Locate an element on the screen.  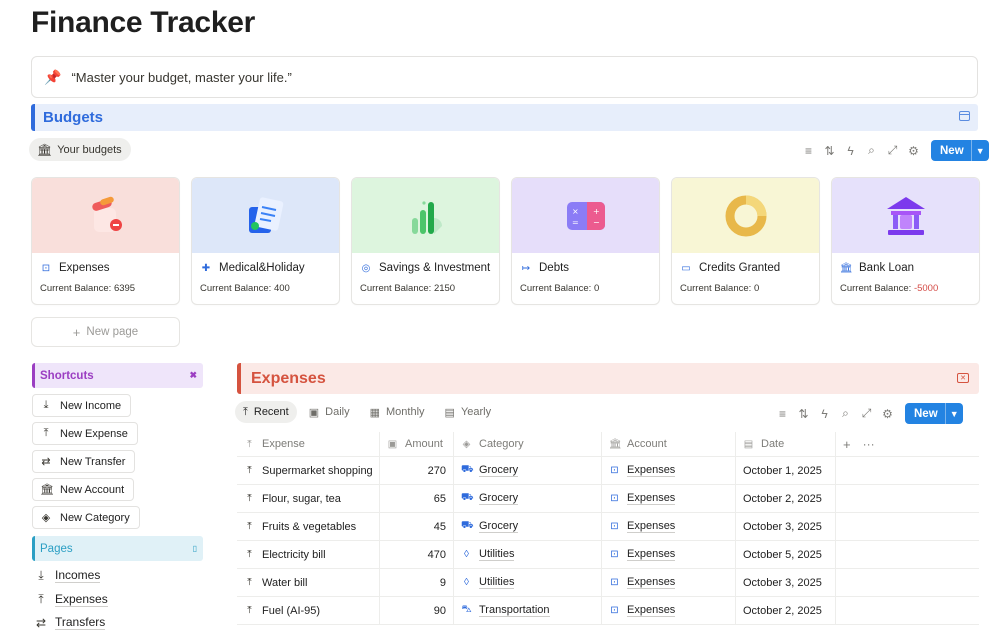
account-icon: ⊡ is located at coordinates (614, 498).